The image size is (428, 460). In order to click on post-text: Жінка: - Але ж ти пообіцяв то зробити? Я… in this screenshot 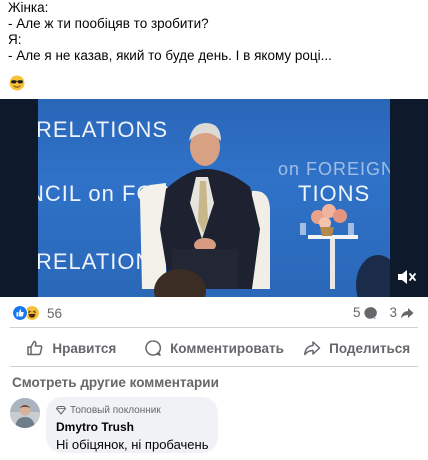, I will do `click(214, 32)`.